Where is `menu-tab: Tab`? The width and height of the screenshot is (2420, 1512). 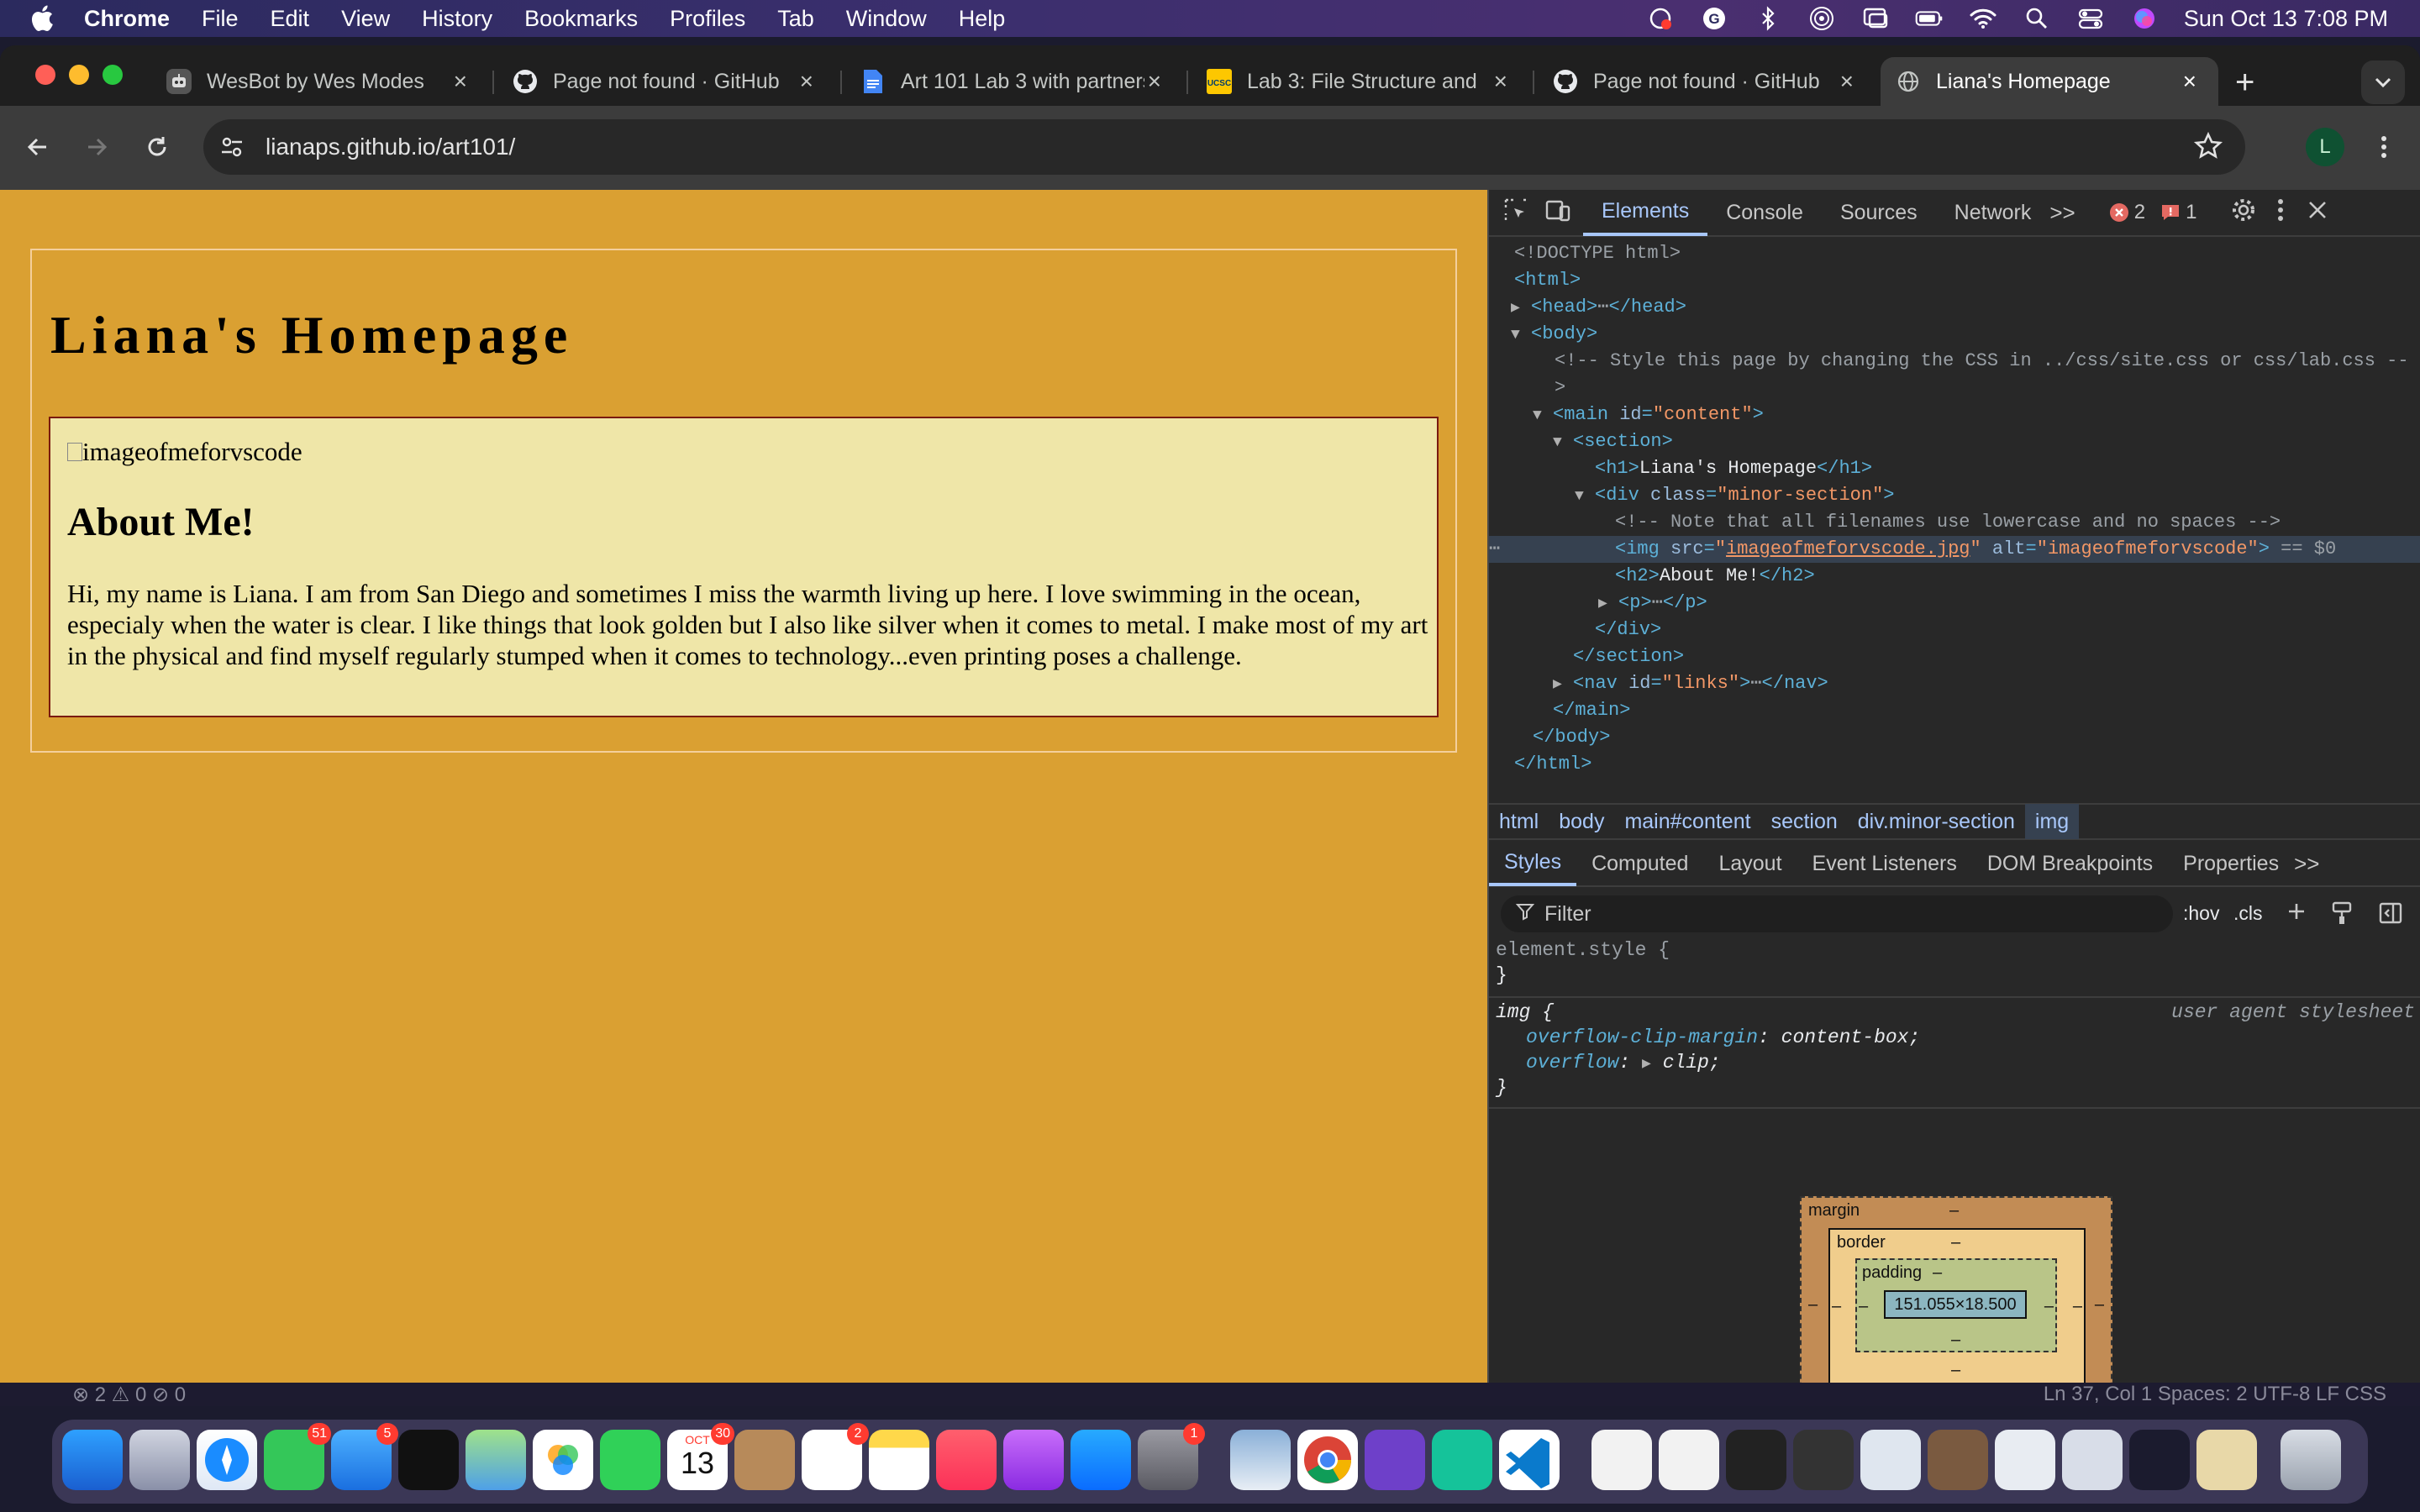 menu-tab: Tab is located at coordinates (795, 19).